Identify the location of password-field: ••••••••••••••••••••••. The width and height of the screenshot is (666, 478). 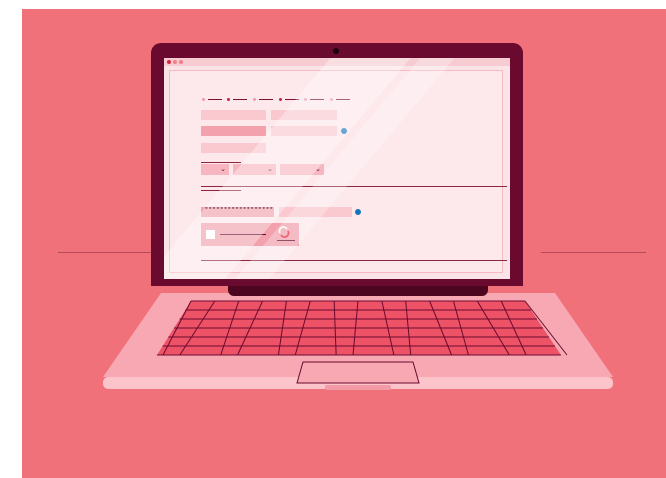
(237, 212).